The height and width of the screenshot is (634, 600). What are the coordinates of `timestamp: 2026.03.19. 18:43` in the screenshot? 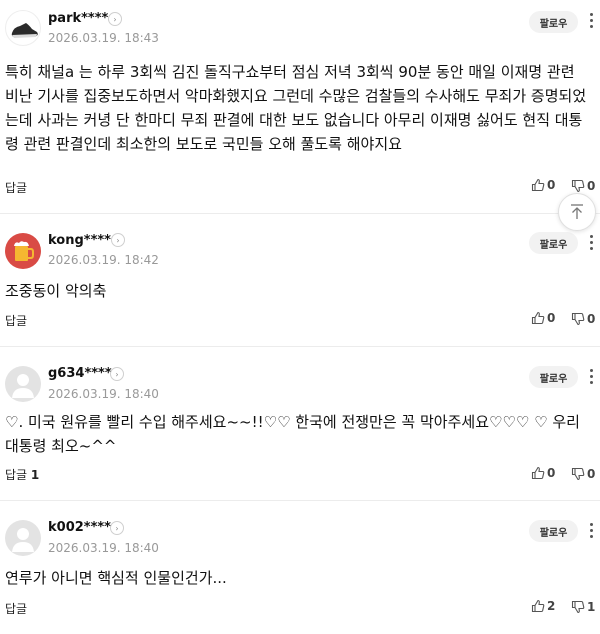 It's located at (103, 38).